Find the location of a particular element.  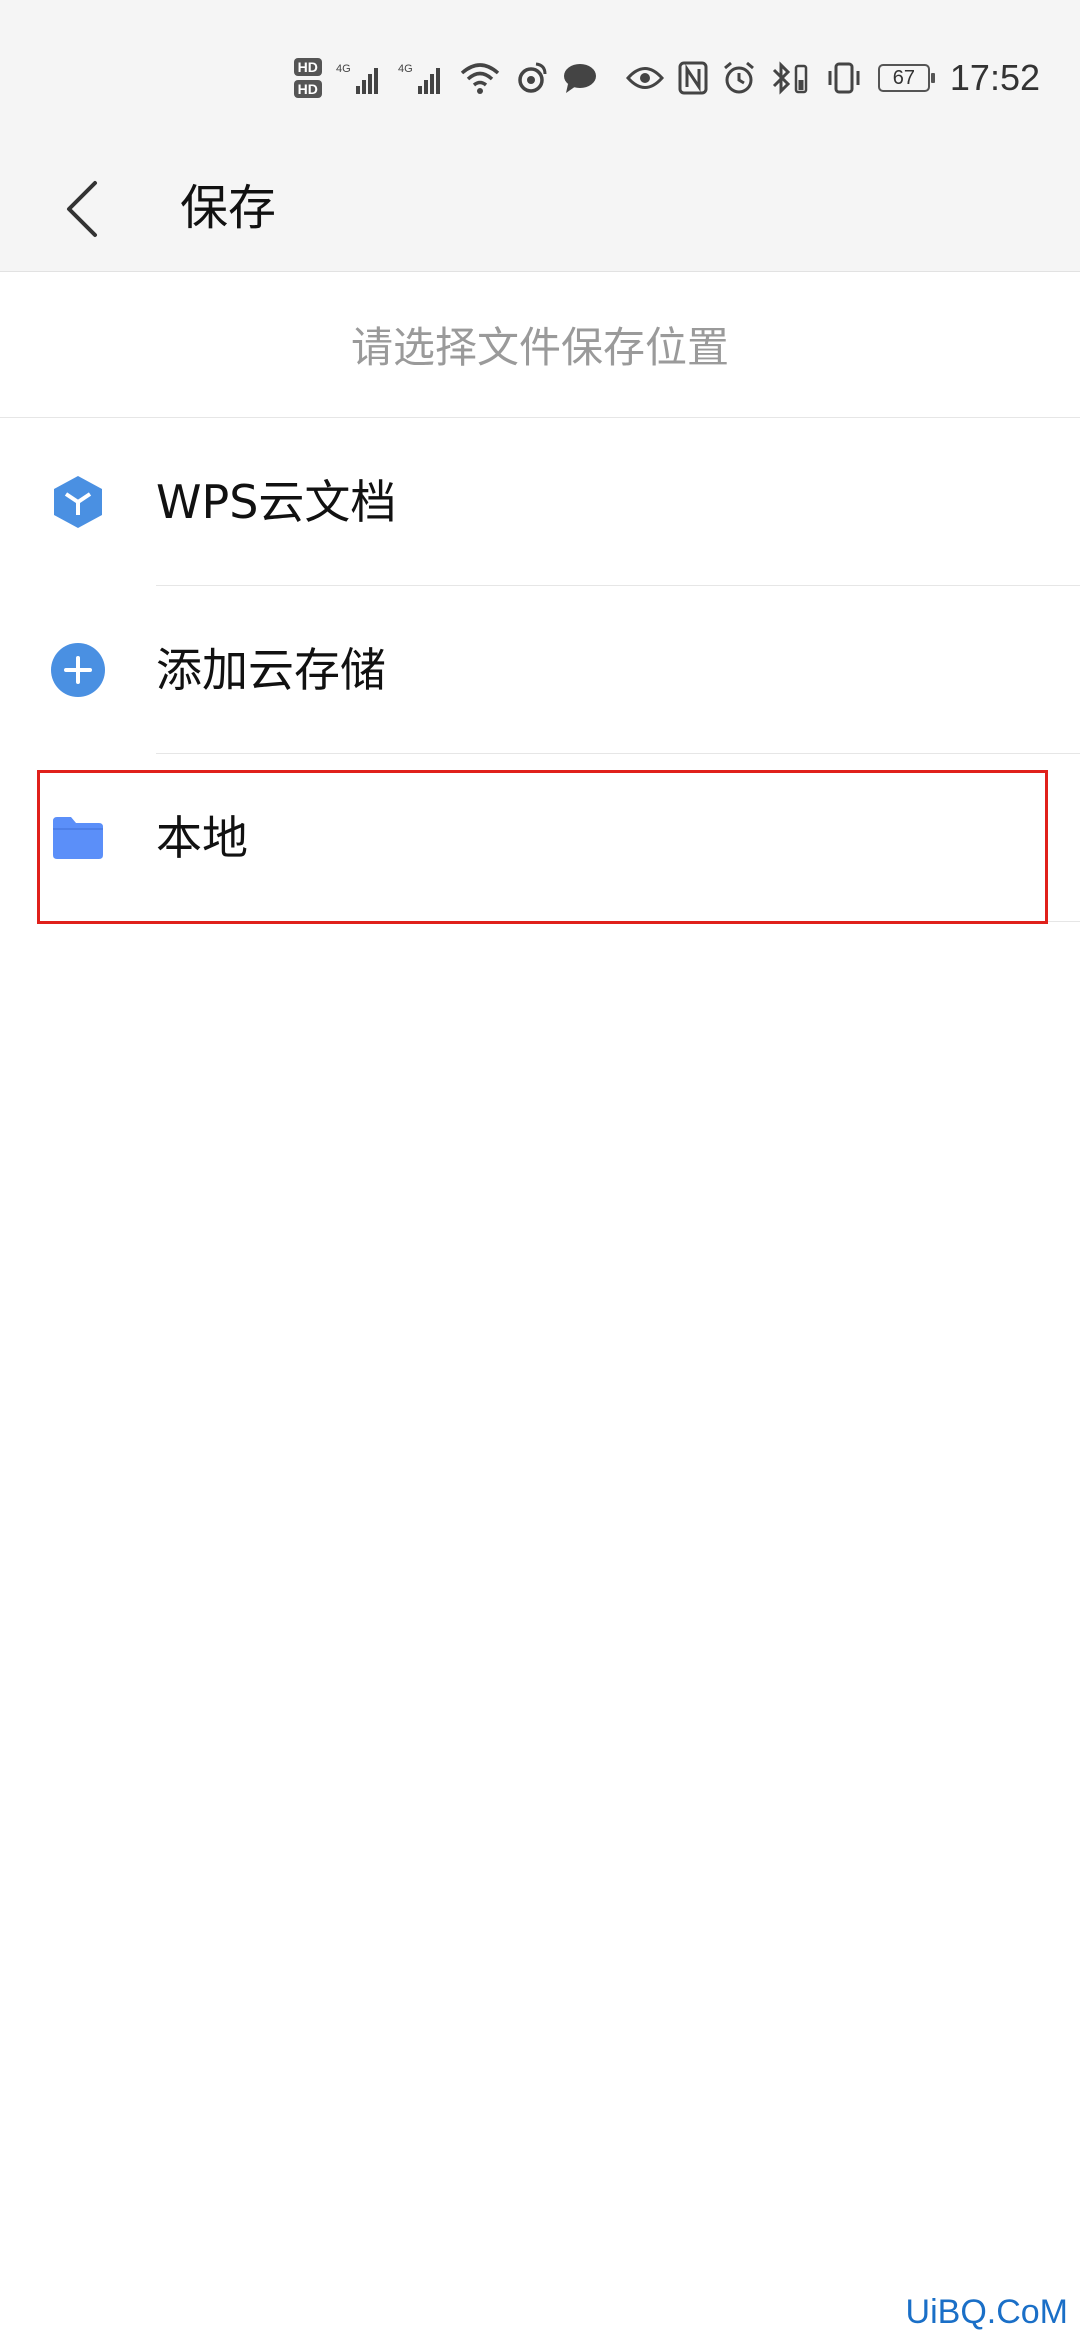

cell-signal-icon-1: 4G is located at coordinates (360, 78).